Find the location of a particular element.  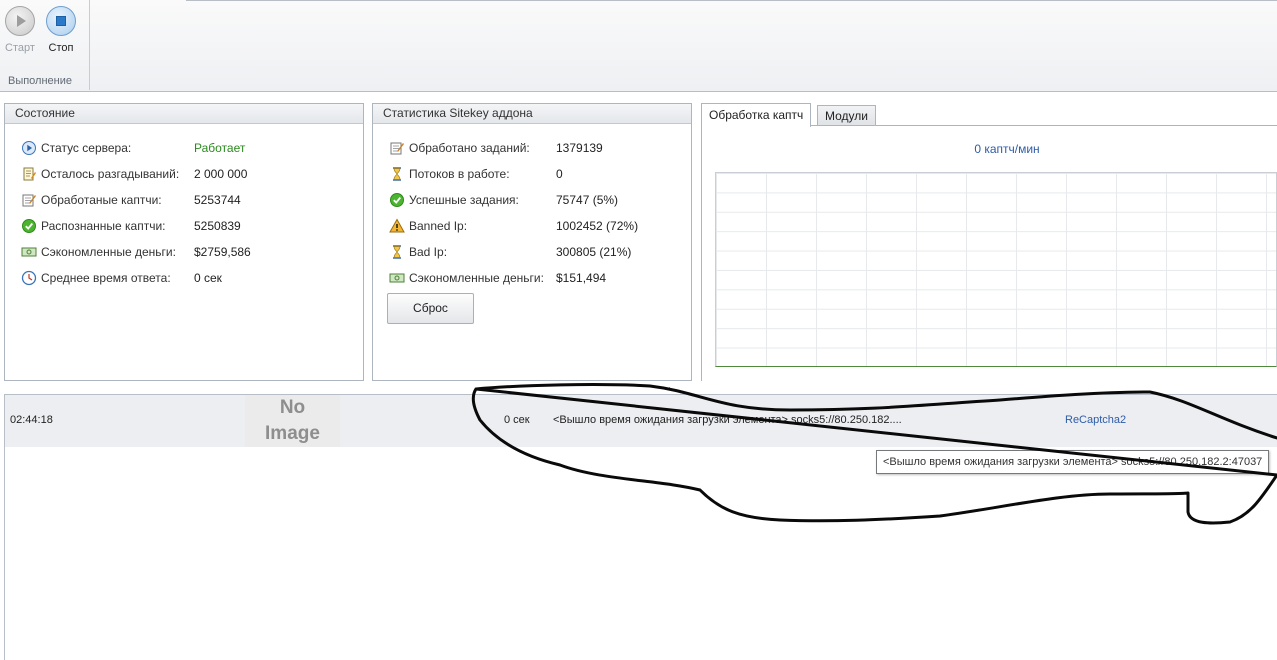

saved-money-value: $2759,586 is located at coordinates (222, 252).